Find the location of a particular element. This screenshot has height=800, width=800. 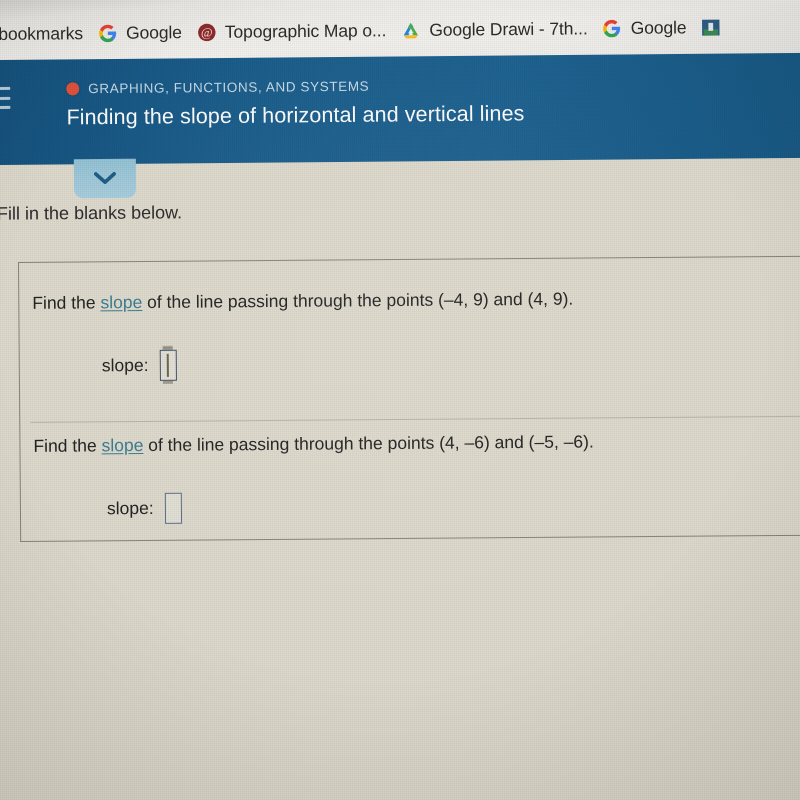

chevron-down-icon is located at coordinates (104, 178).